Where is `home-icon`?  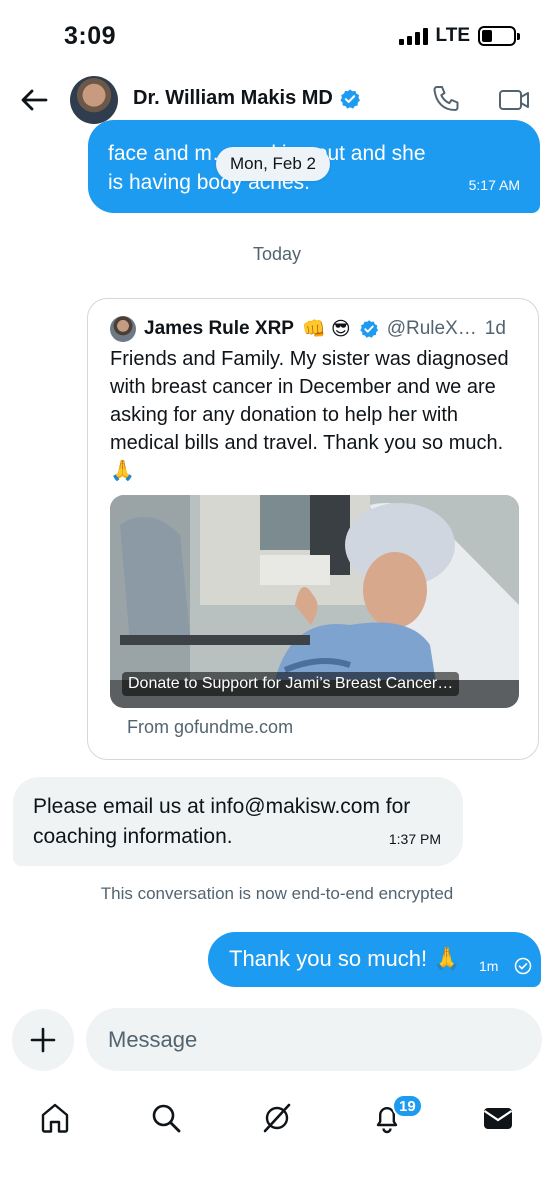 home-icon is located at coordinates (55, 1118).